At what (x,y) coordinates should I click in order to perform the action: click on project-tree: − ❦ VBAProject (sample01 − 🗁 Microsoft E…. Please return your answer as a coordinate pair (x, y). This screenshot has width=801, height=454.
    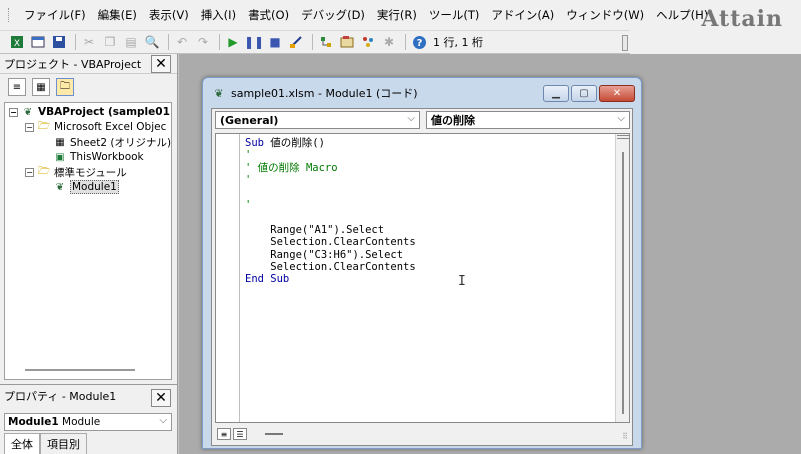
    Looking at the image, I should click on (88, 241).